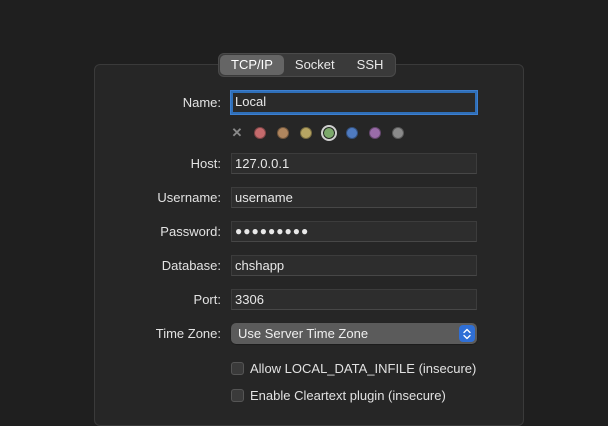 This screenshot has width=608, height=426. I want to click on host-row: Host: 127.0.0.1, so click(304, 164).